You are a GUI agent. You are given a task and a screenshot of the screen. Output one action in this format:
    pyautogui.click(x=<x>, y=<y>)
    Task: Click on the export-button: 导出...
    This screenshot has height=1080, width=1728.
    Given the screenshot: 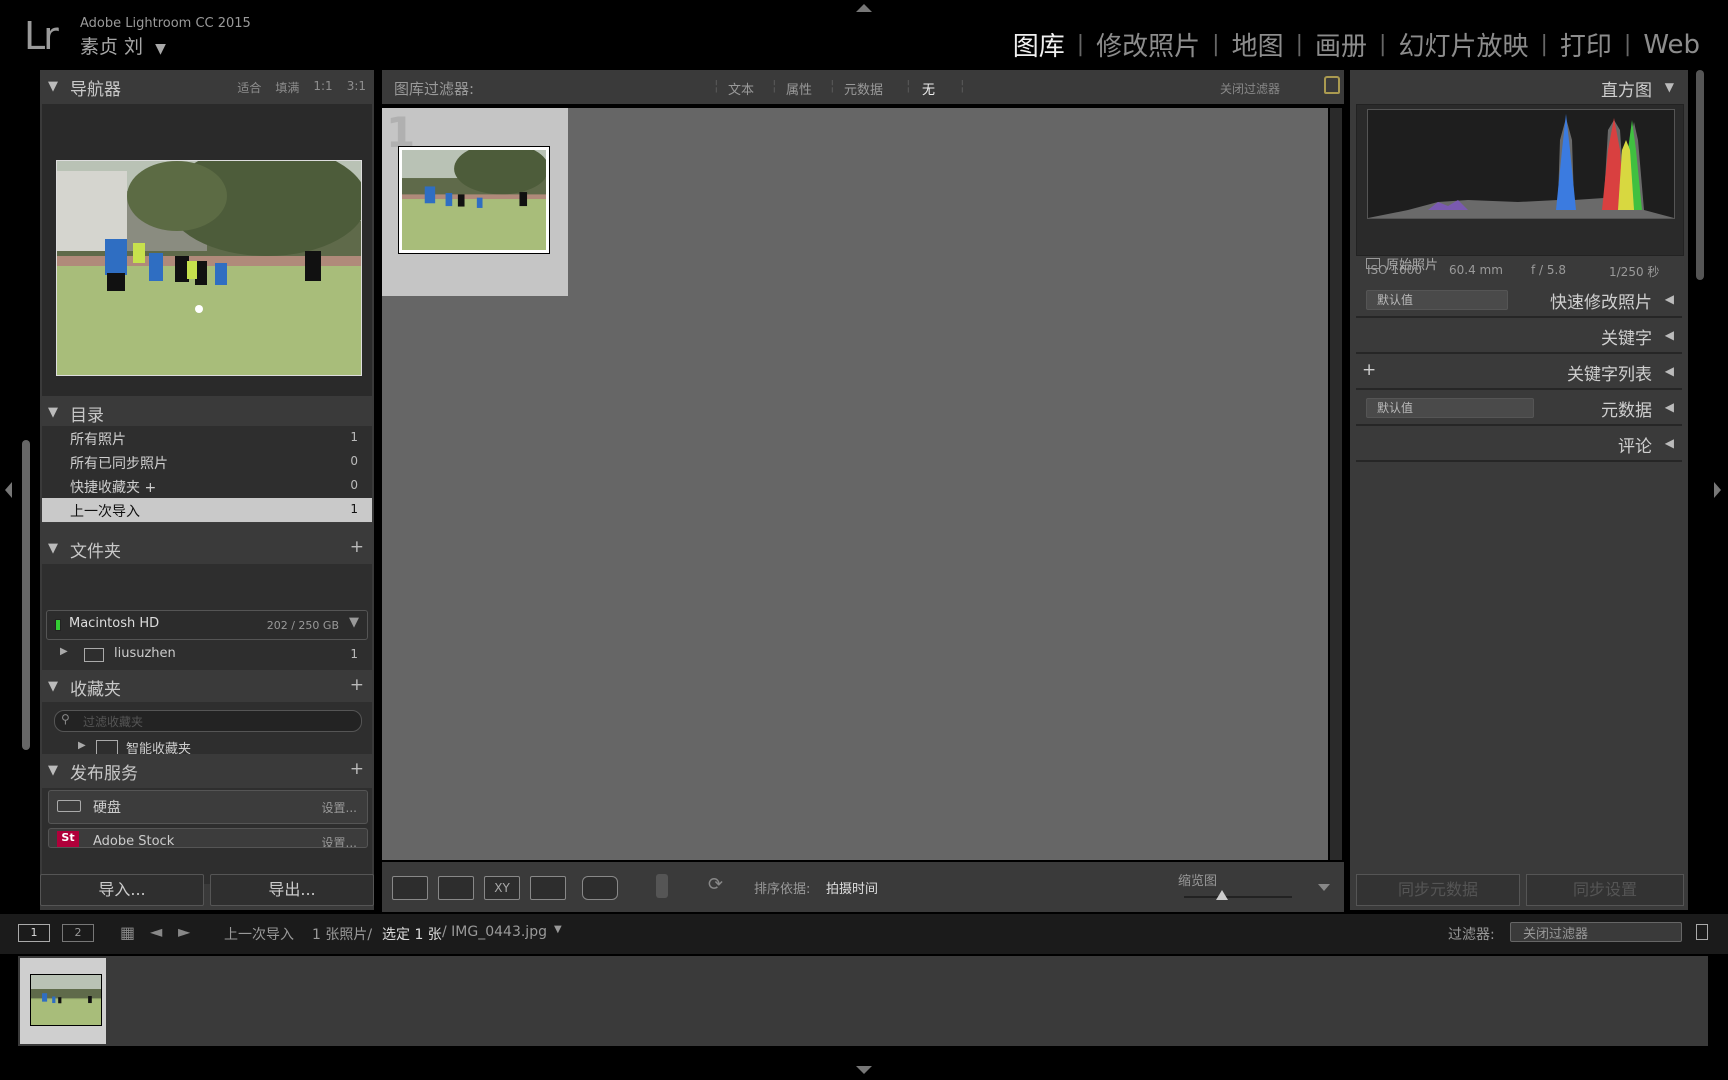 What is the action you would take?
    pyautogui.click(x=292, y=890)
    